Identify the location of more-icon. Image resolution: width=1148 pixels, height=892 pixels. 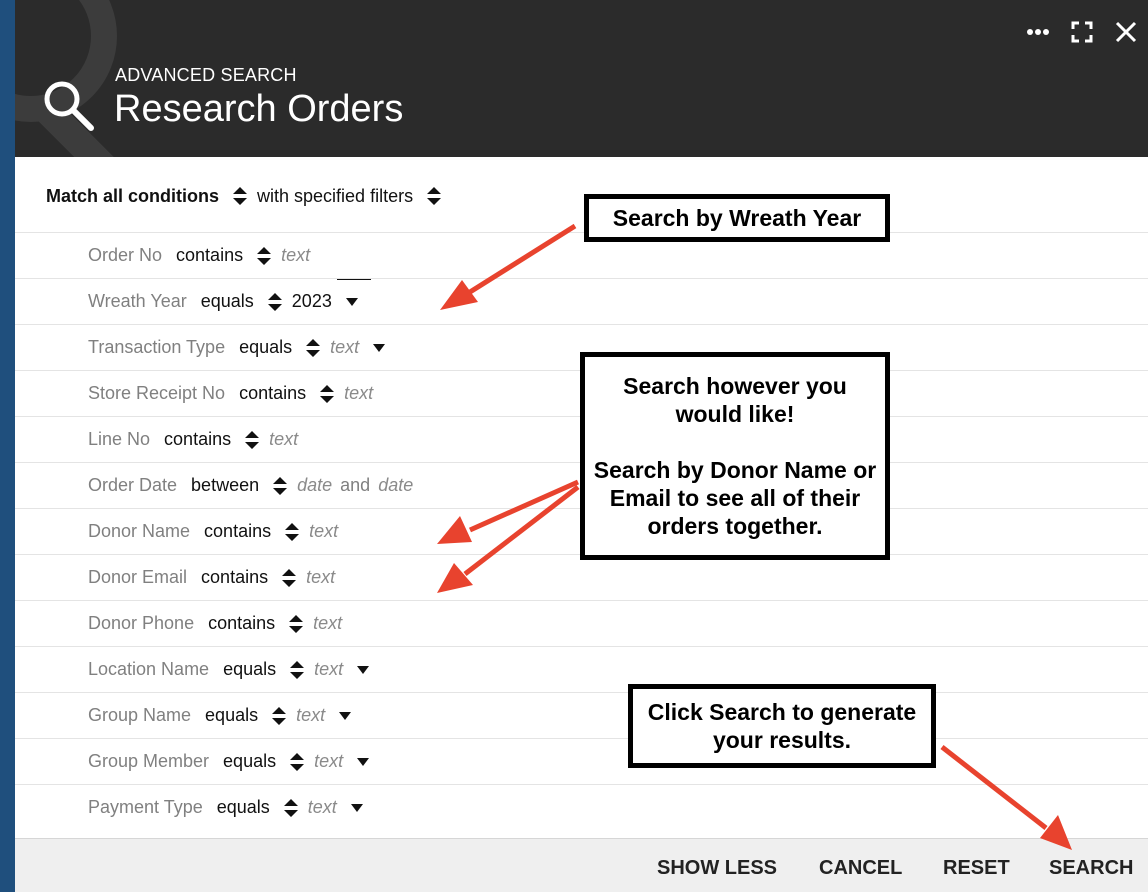
(1038, 32).